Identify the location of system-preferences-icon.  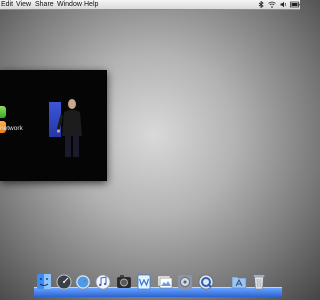
(185, 282).